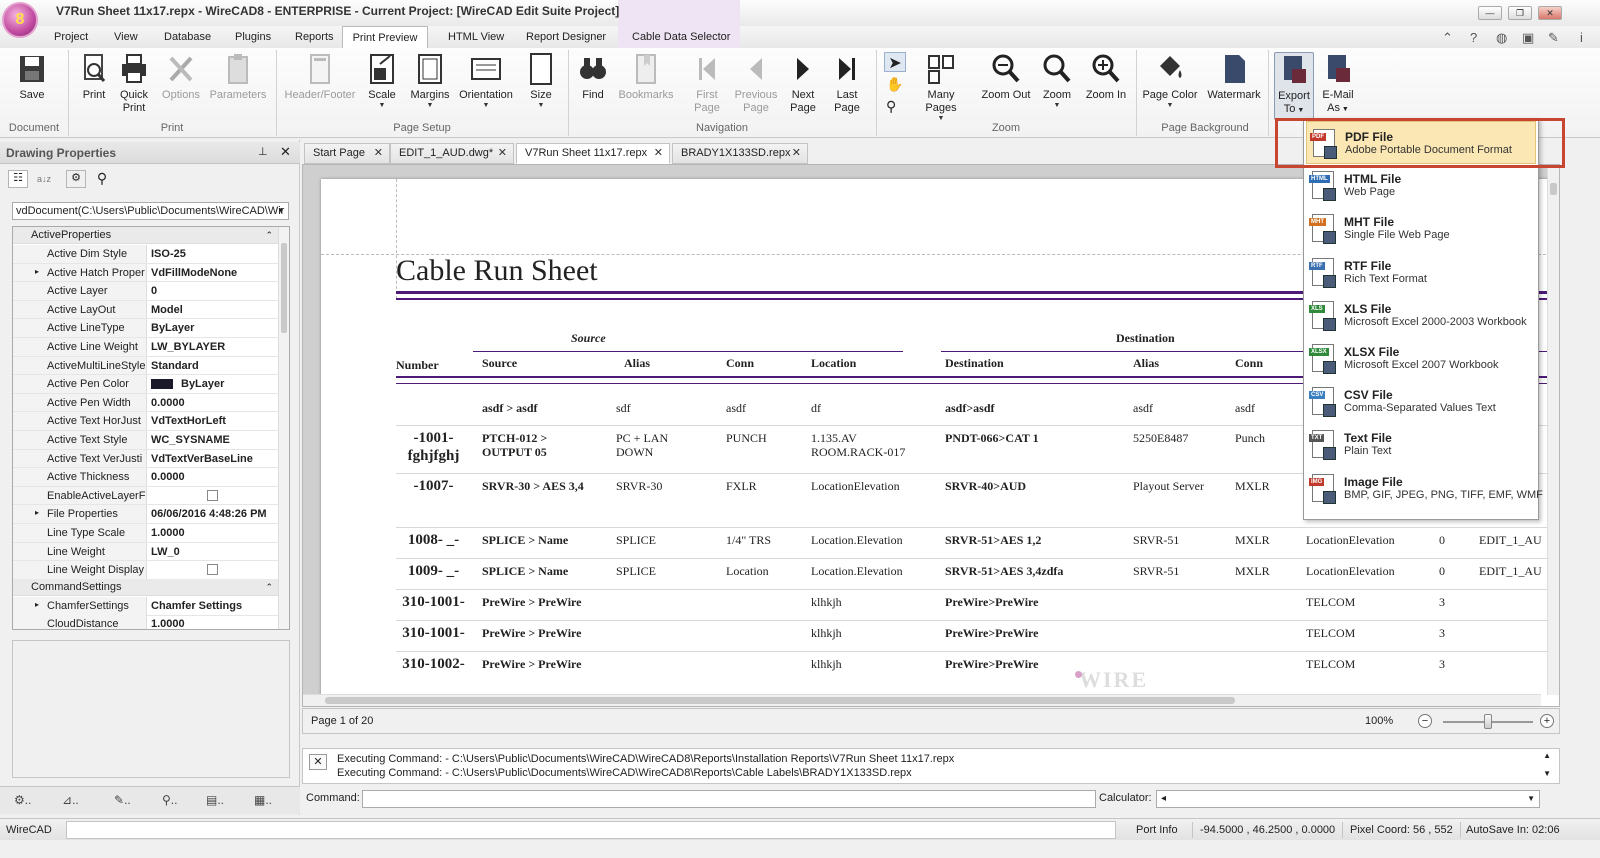 Image resolution: width=1600 pixels, height=858 pixels. Describe the element at coordinates (1338, 84) in the screenshot. I see `email-as-button: E-Mail As ▼` at that location.